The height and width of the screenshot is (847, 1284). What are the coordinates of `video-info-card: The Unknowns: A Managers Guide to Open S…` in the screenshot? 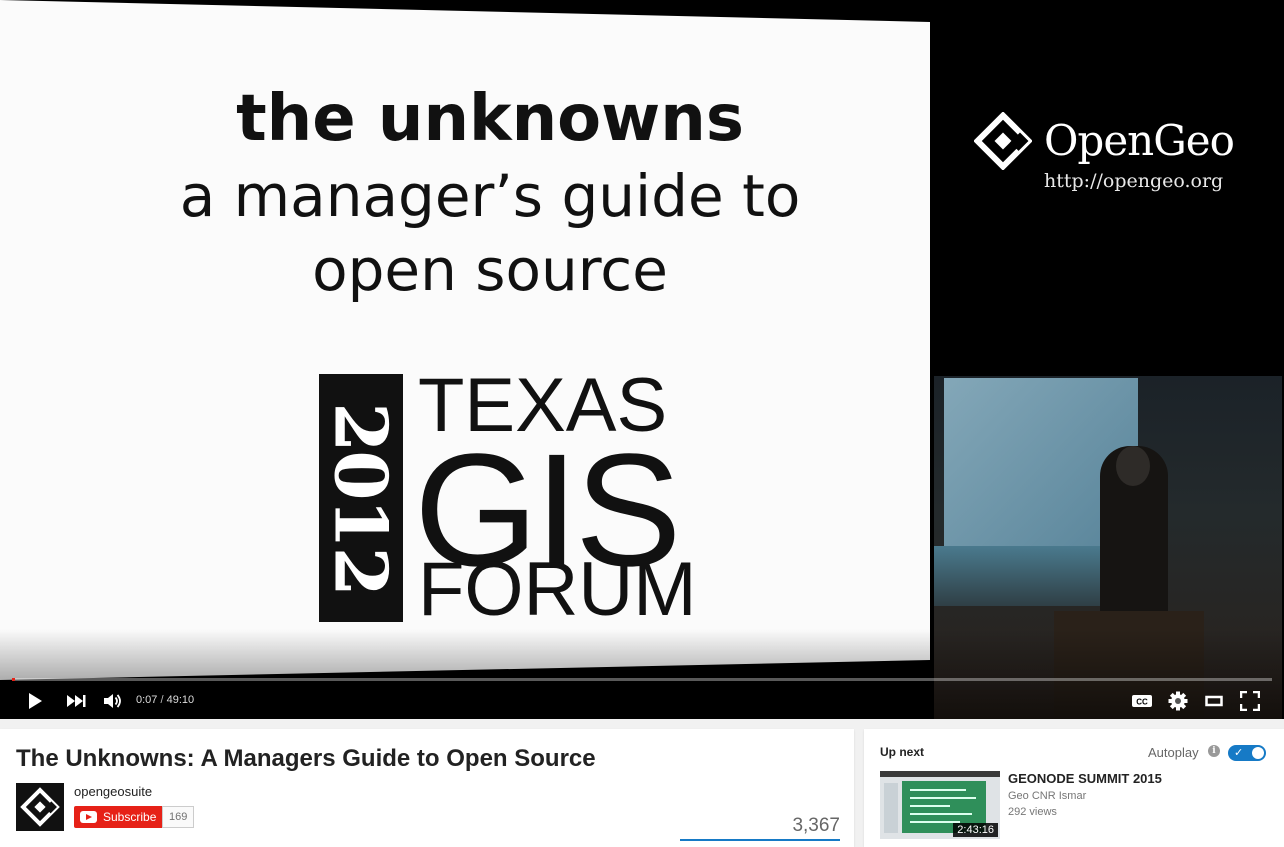 It's located at (427, 788).